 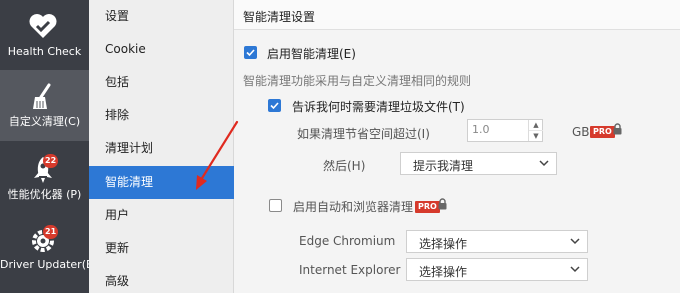 I want to click on settings-item-exclude: 排除, so click(x=161, y=115).